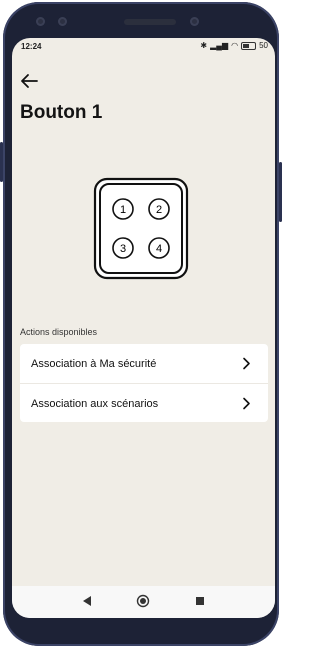 This screenshot has height=648, width=320. Describe the element at coordinates (159, 249) in the screenshot. I see `remote-button-label: 4` at that location.